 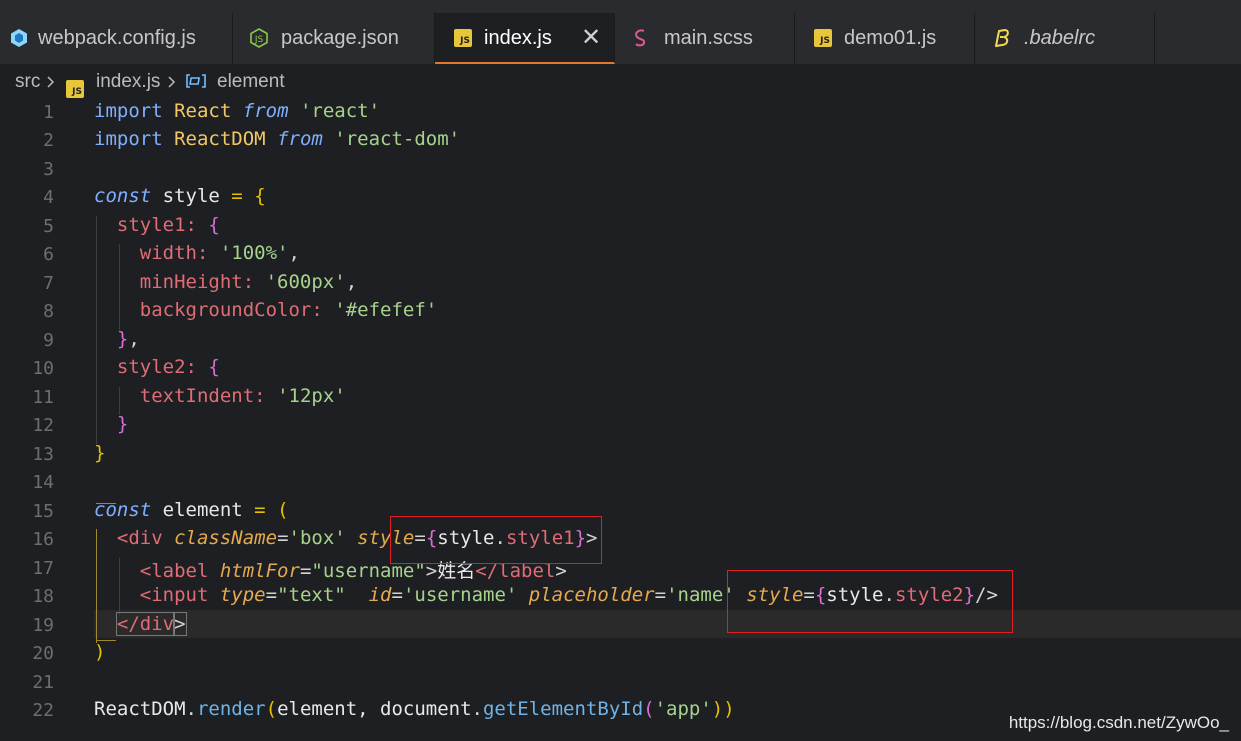 What do you see at coordinates (708, 38) in the screenshot?
I see `tab-label: main.scss` at bounding box center [708, 38].